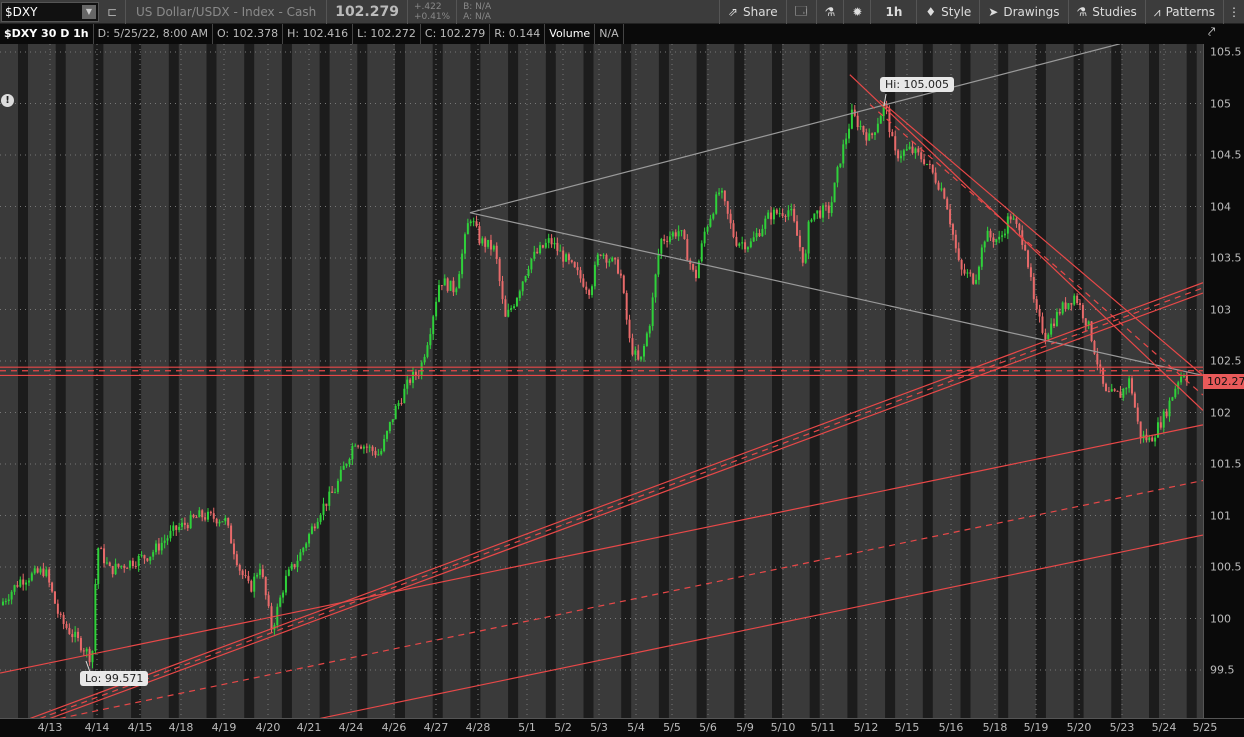  I want to click on chart-title: $DXY 30 D 1h, so click(47, 34).